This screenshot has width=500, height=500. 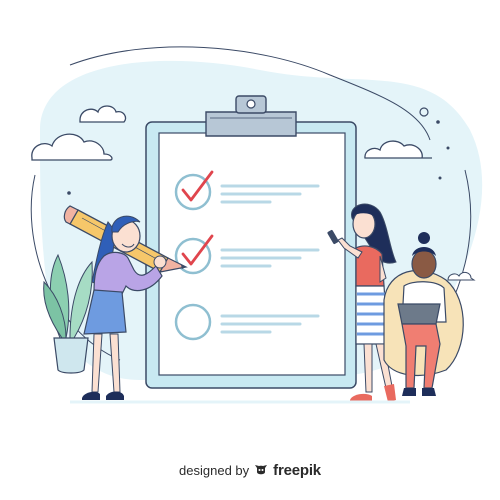 What do you see at coordinates (251, 124) in the screenshot?
I see `clipboard-clip` at bounding box center [251, 124].